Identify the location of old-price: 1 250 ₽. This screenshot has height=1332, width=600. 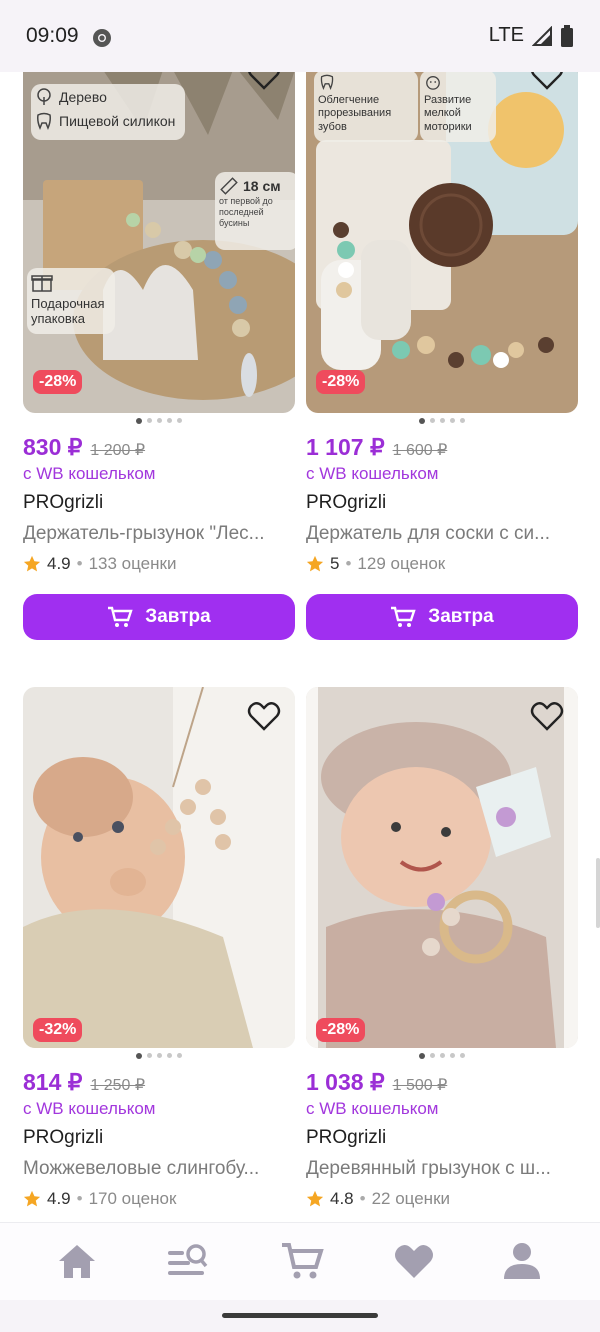
(118, 1085).